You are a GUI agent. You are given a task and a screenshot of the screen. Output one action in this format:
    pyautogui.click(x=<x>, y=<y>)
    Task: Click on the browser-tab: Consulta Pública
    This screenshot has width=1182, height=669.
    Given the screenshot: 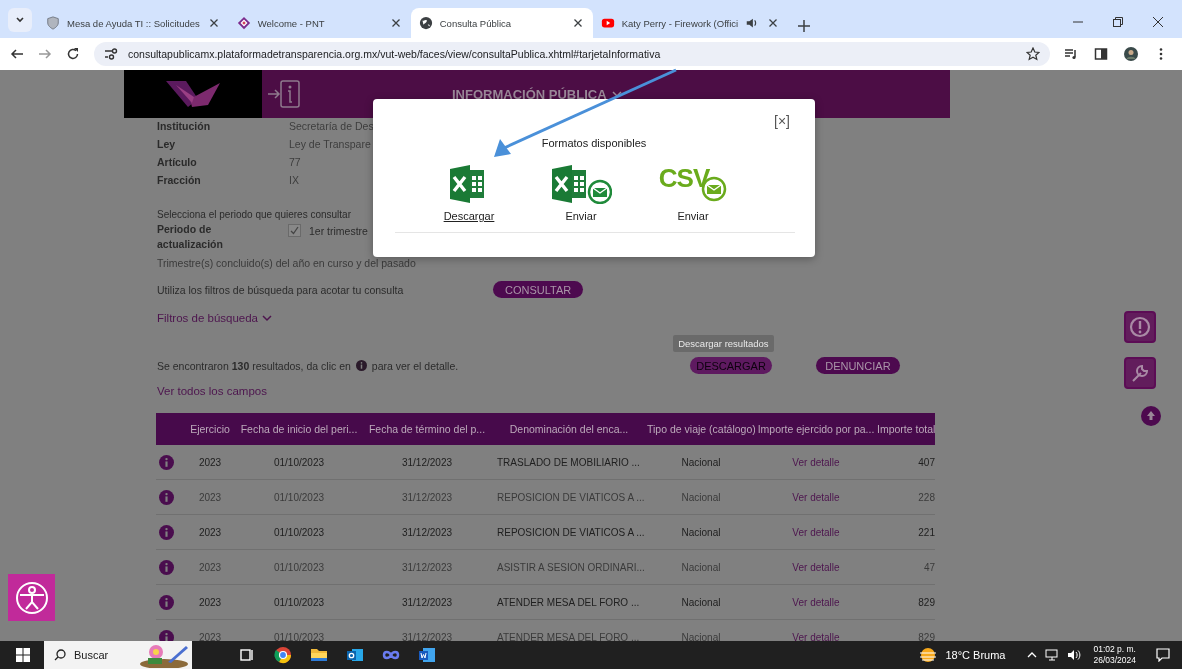 What is the action you would take?
    pyautogui.click(x=501, y=23)
    